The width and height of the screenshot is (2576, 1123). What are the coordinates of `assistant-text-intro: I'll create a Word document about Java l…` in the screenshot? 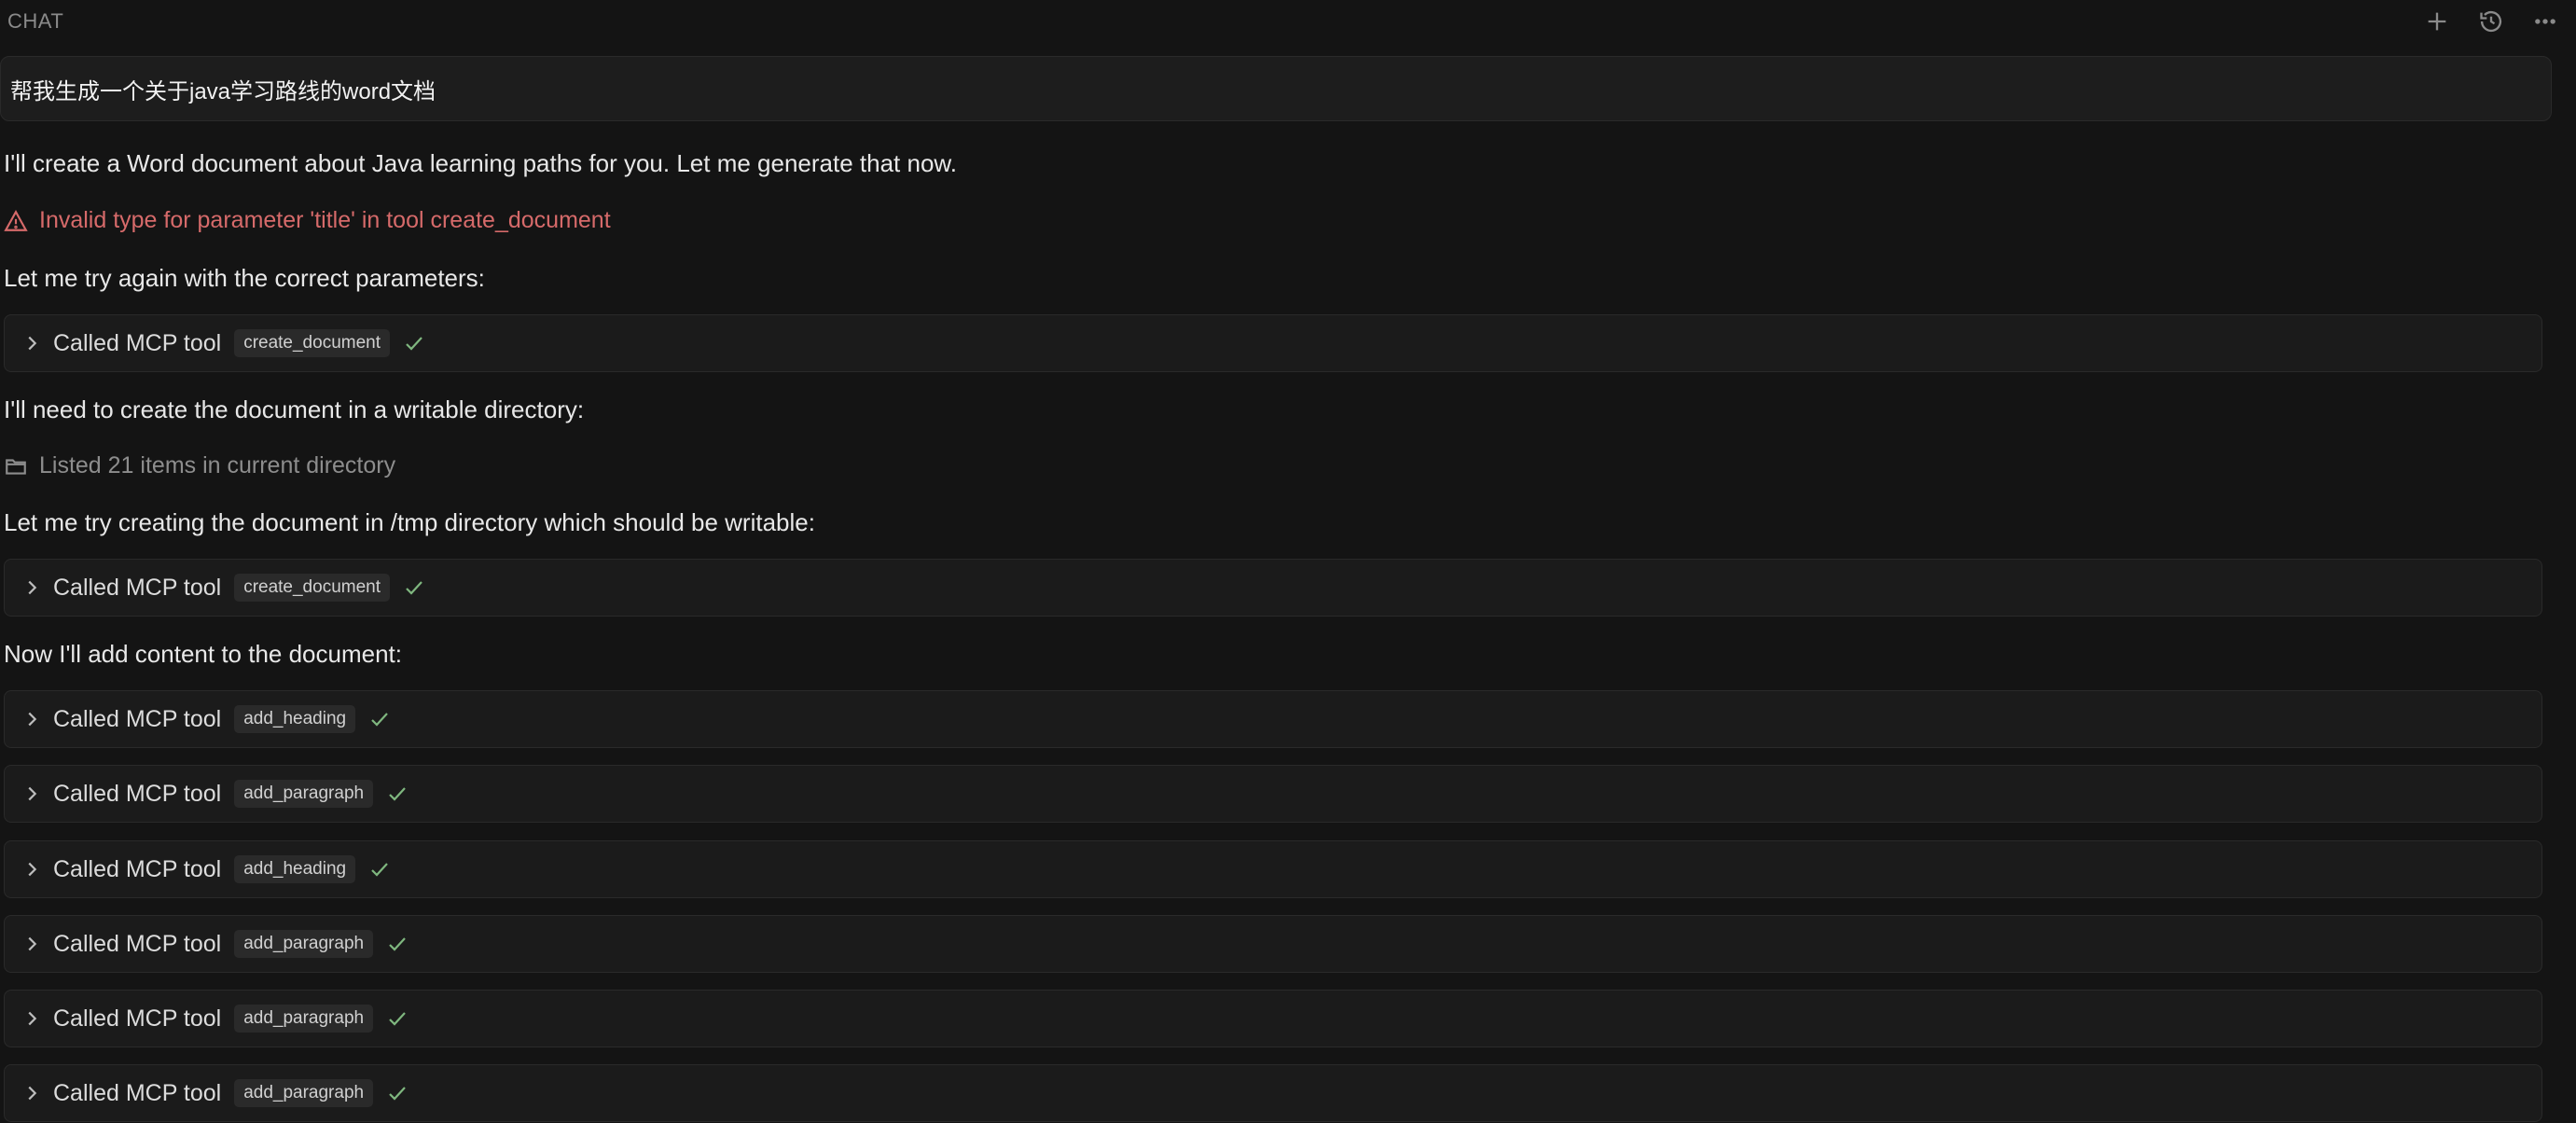 It's located at (480, 163).